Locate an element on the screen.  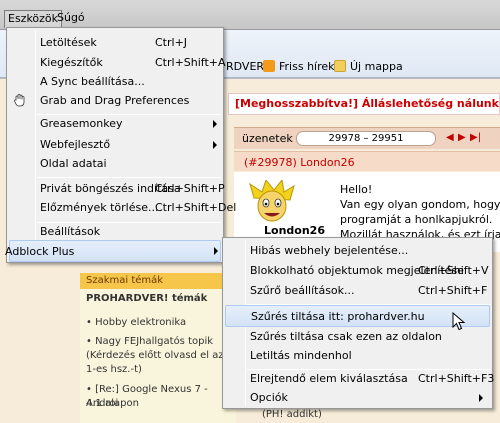
post-number-line: (#29978) London26 is located at coordinates (299, 162).